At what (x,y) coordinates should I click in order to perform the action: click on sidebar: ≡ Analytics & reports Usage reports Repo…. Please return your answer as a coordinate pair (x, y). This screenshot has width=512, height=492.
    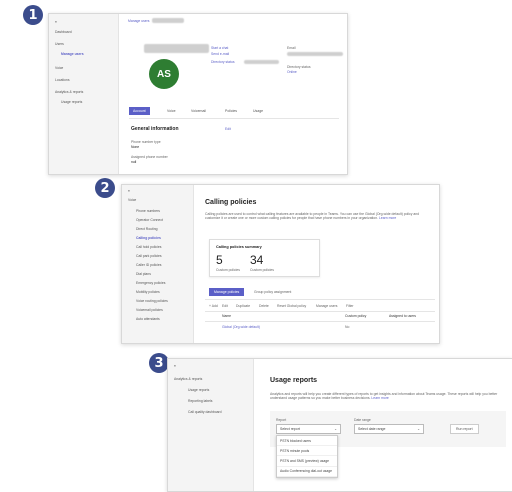
    Looking at the image, I should click on (211, 425).